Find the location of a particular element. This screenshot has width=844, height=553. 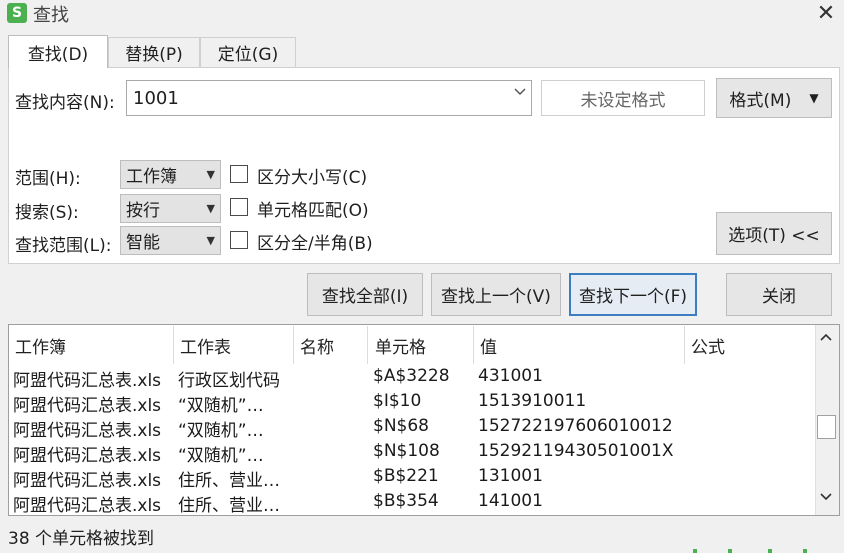

result-value: 1513910011 is located at coordinates (532, 401).